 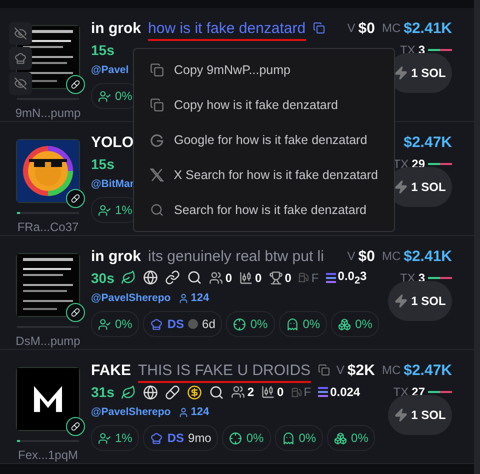 What do you see at coordinates (48, 113) in the screenshot?
I see `token-address: 9mN...pump` at bounding box center [48, 113].